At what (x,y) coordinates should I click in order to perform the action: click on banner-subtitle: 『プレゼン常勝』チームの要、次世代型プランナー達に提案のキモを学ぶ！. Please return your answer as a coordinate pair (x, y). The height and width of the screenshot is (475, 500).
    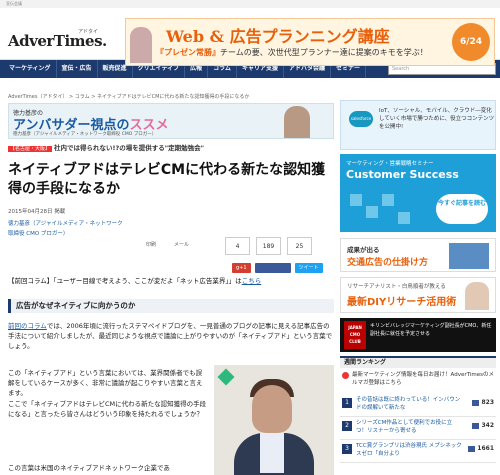
    Looking at the image, I should click on (292, 52).